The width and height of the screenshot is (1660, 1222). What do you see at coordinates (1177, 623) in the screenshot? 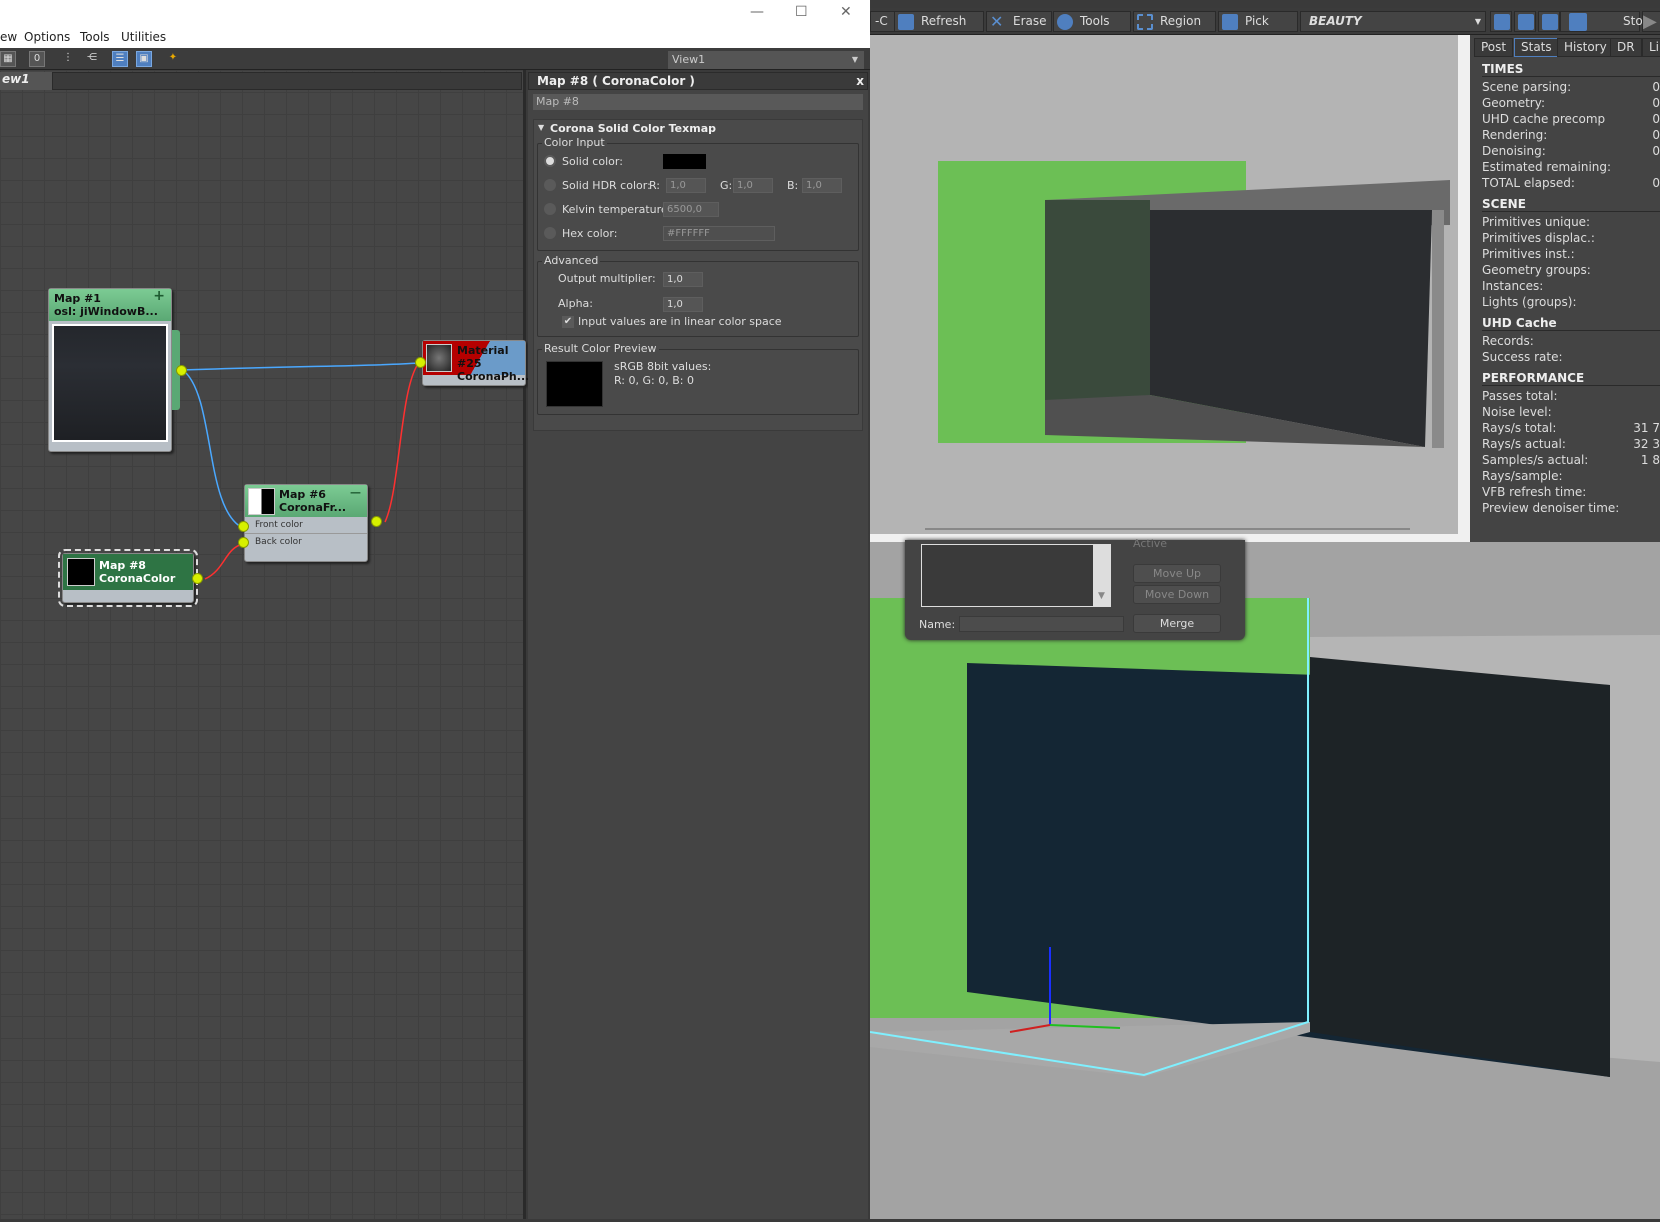
I see `merge-button: Merge` at bounding box center [1177, 623].